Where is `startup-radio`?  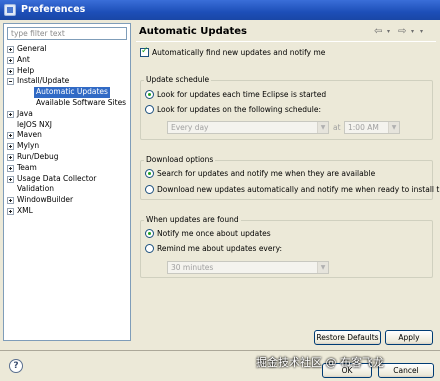 startup-radio is located at coordinates (149, 94).